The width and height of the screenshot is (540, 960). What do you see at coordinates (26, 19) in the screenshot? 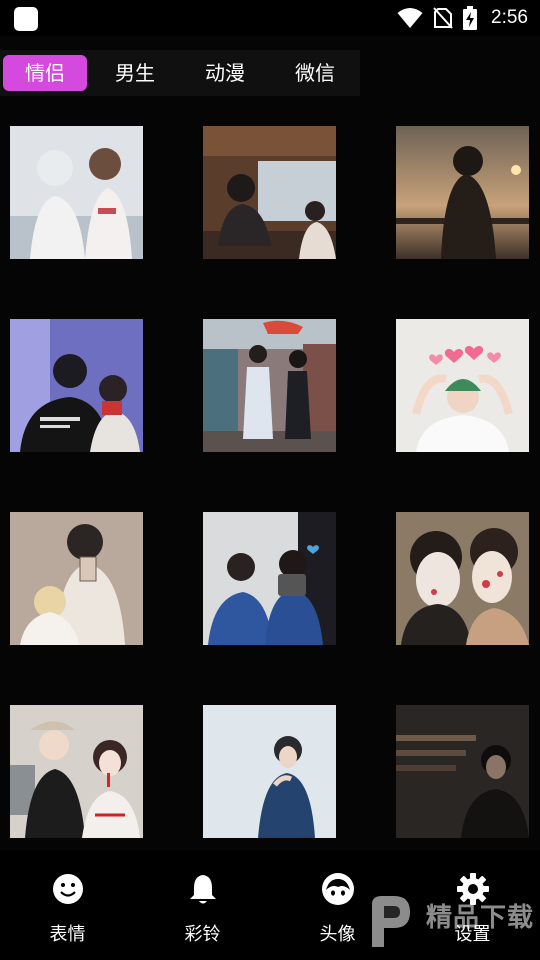
I see `app-icon` at bounding box center [26, 19].